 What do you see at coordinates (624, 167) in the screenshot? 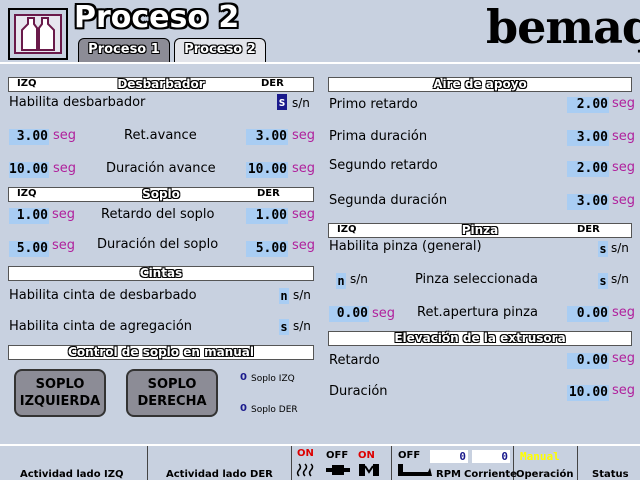
I see `segundo-retardo-unit: seg` at bounding box center [624, 167].